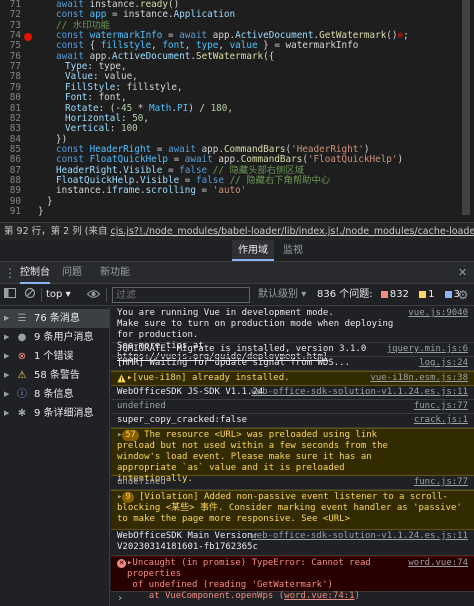 The image size is (474, 606). I want to click on sidebar-item-info: ▶ ⓘ 8 条信息, so click(54, 394).